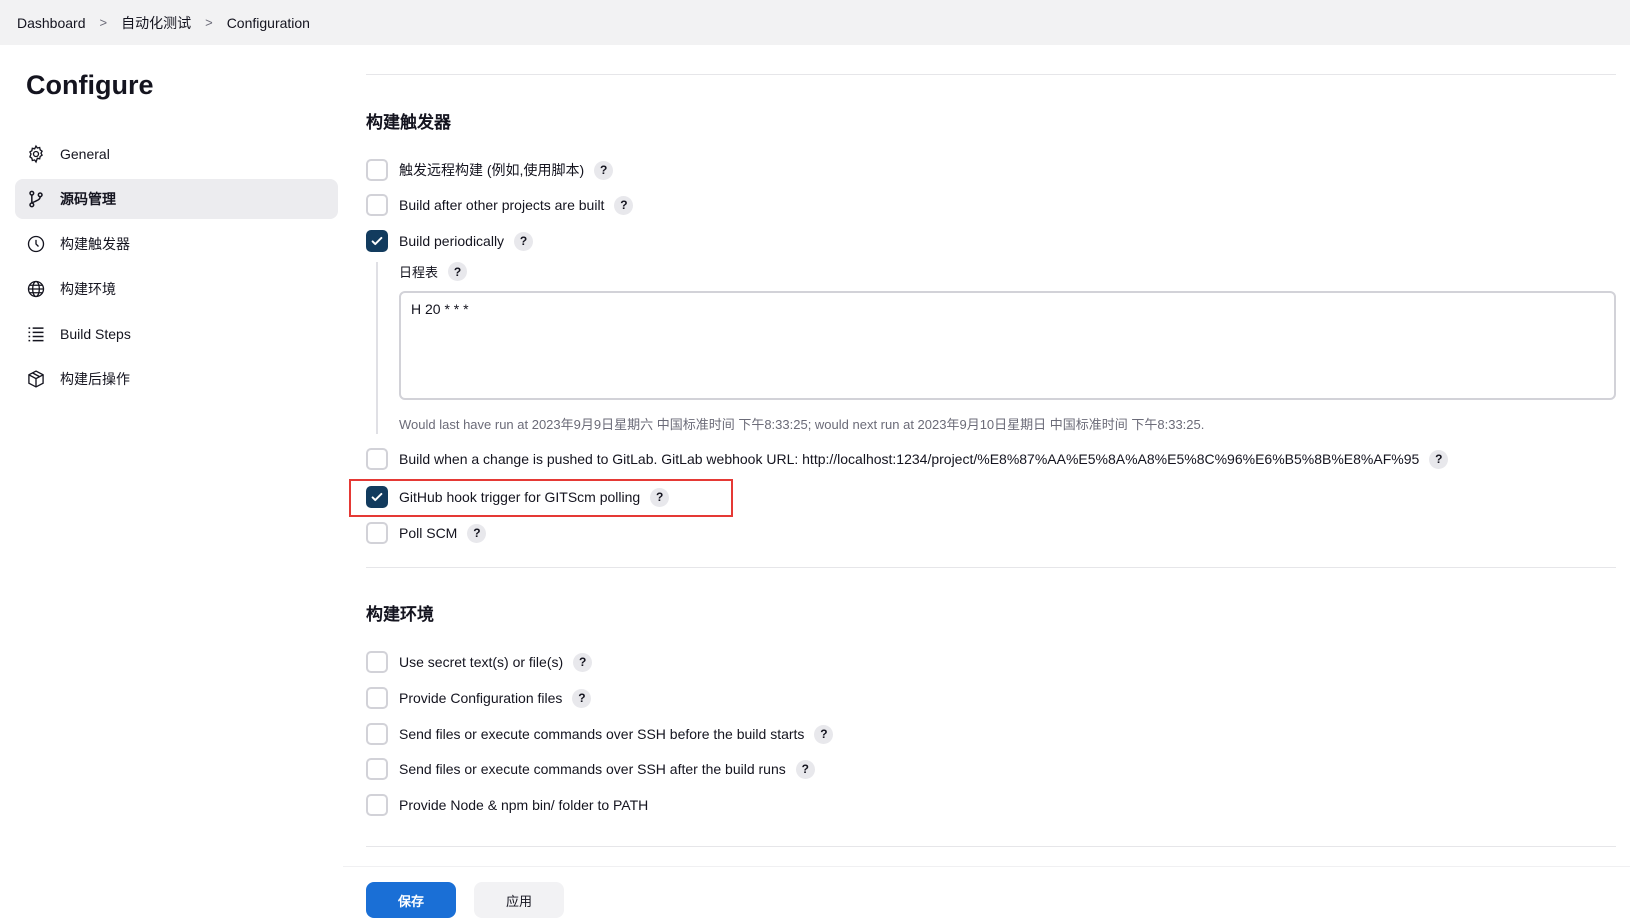 This screenshot has height=918, width=1630. I want to click on option-build-after-other: Build after other projects are built ?, so click(500, 205).